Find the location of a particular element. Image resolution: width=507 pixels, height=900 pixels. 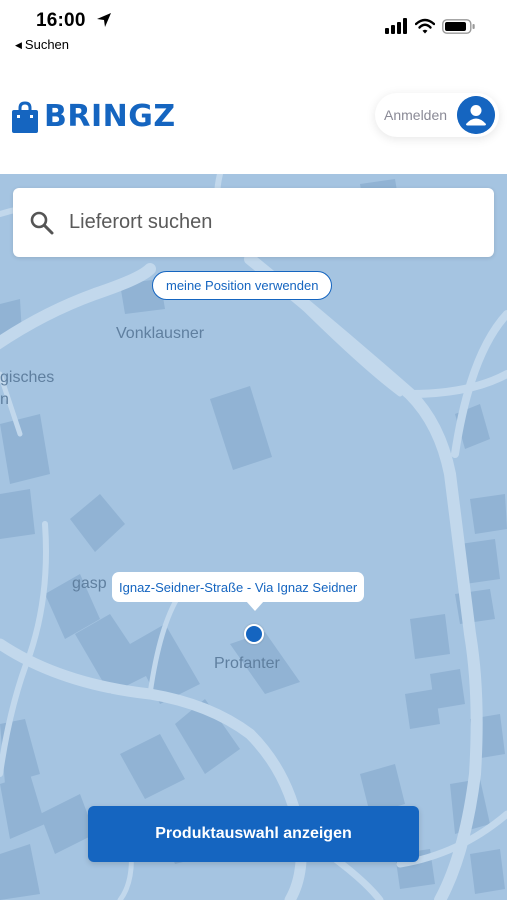

battery-icon is located at coordinates (458, 26).